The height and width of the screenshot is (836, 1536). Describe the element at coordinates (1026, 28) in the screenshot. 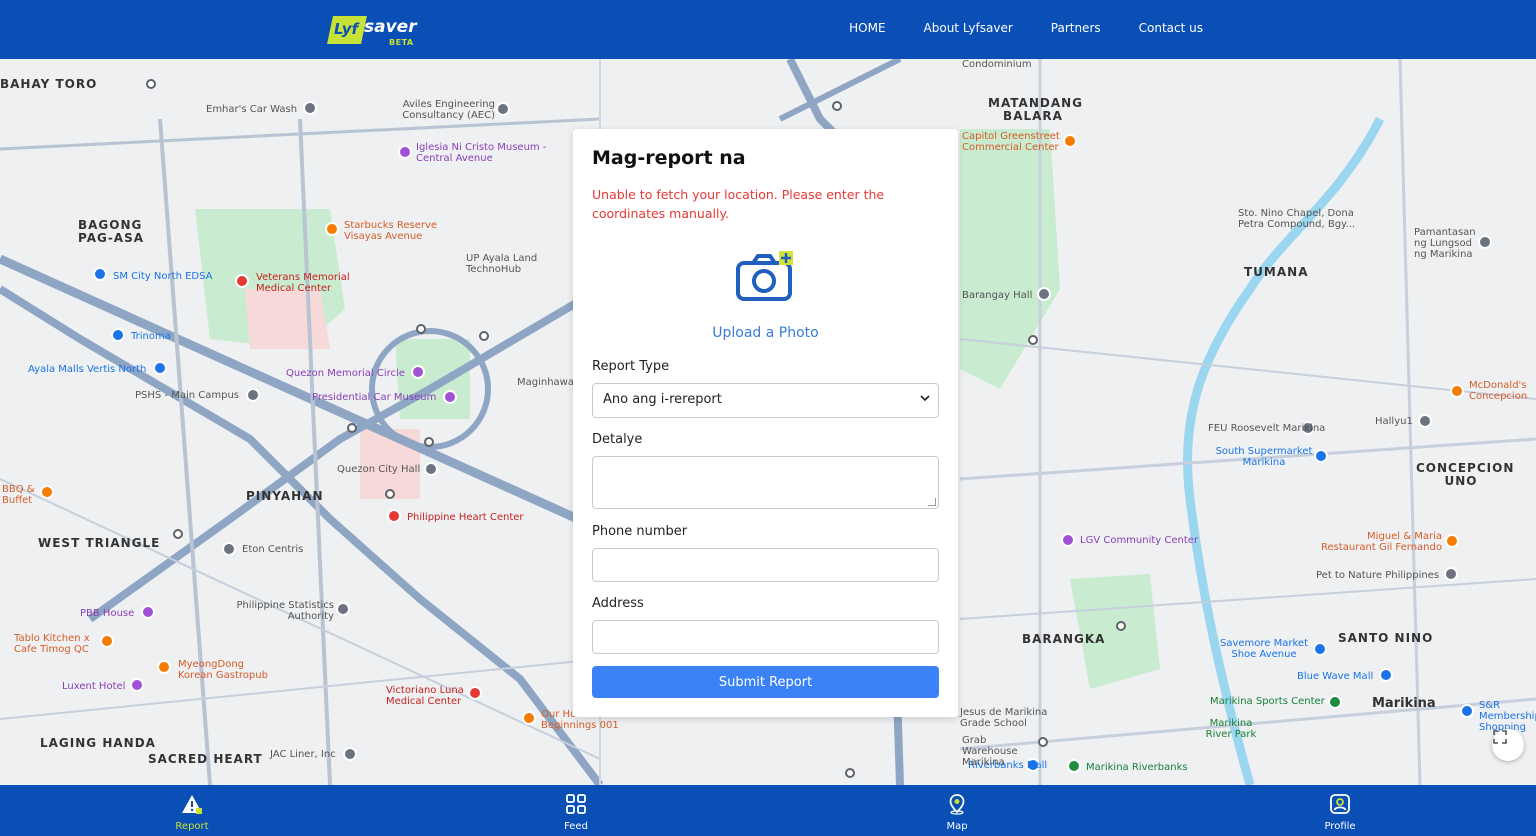

I see `main-nav: HOME About Lyfsaver Partners Contact us` at that location.